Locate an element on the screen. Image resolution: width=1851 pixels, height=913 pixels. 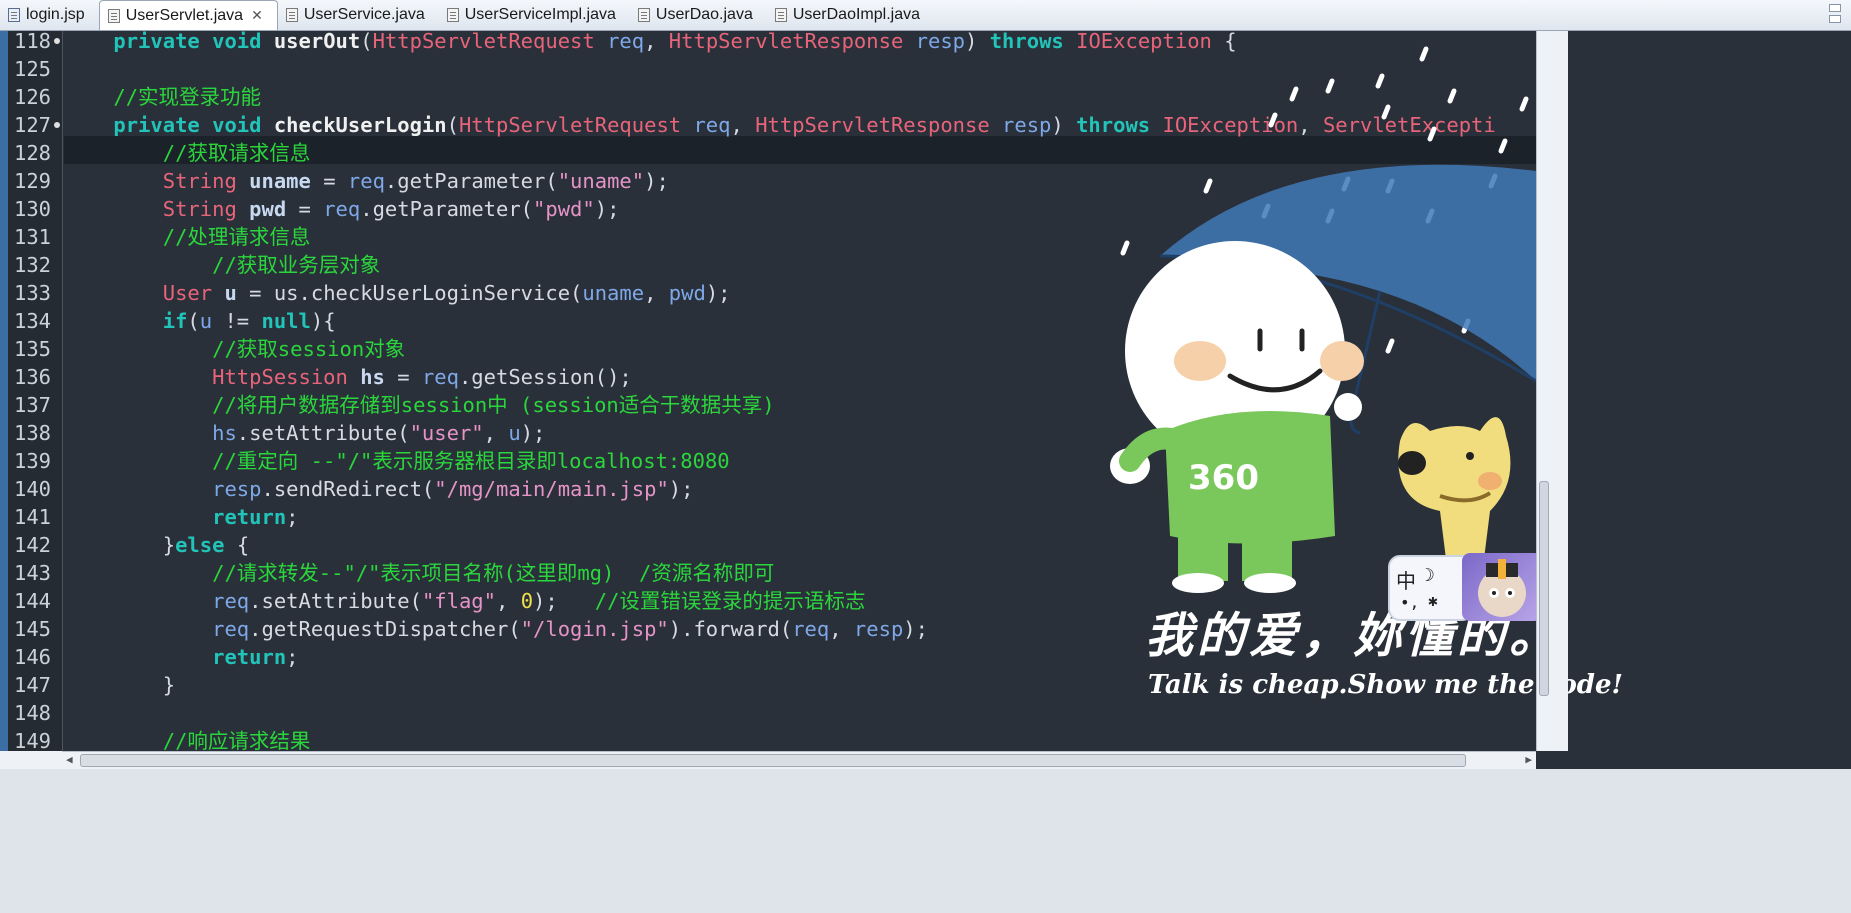
ime-skin-avatar is located at coordinates (1502, 587).